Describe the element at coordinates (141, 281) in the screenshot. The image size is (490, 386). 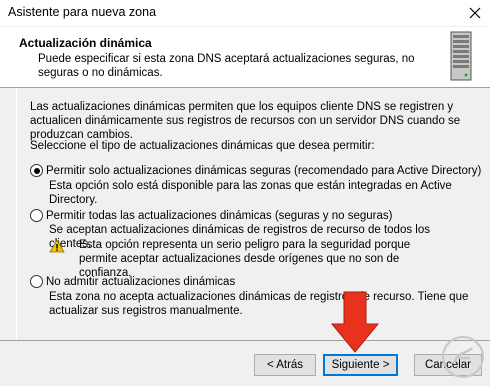
I see `option-label: No admitir actualizaciones dinámicas` at that location.